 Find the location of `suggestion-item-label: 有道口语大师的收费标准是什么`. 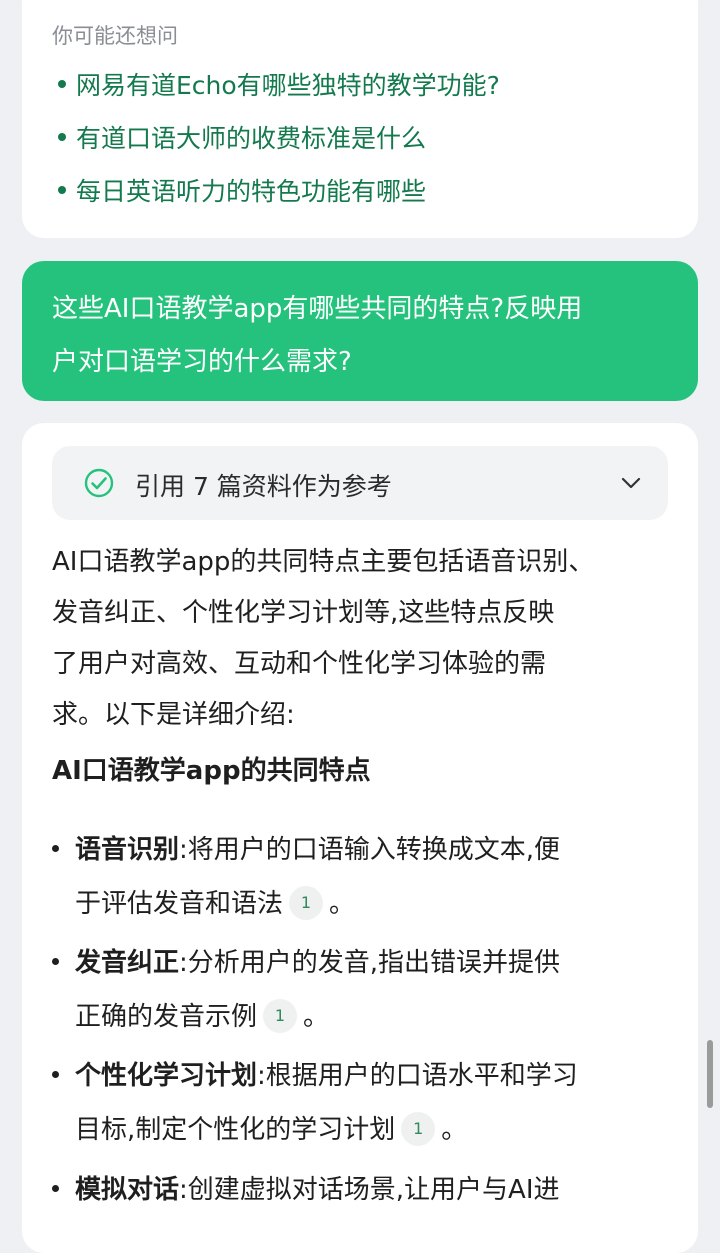

suggestion-item-label: 有道口语大师的收费标准是什么 is located at coordinates (251, 138).